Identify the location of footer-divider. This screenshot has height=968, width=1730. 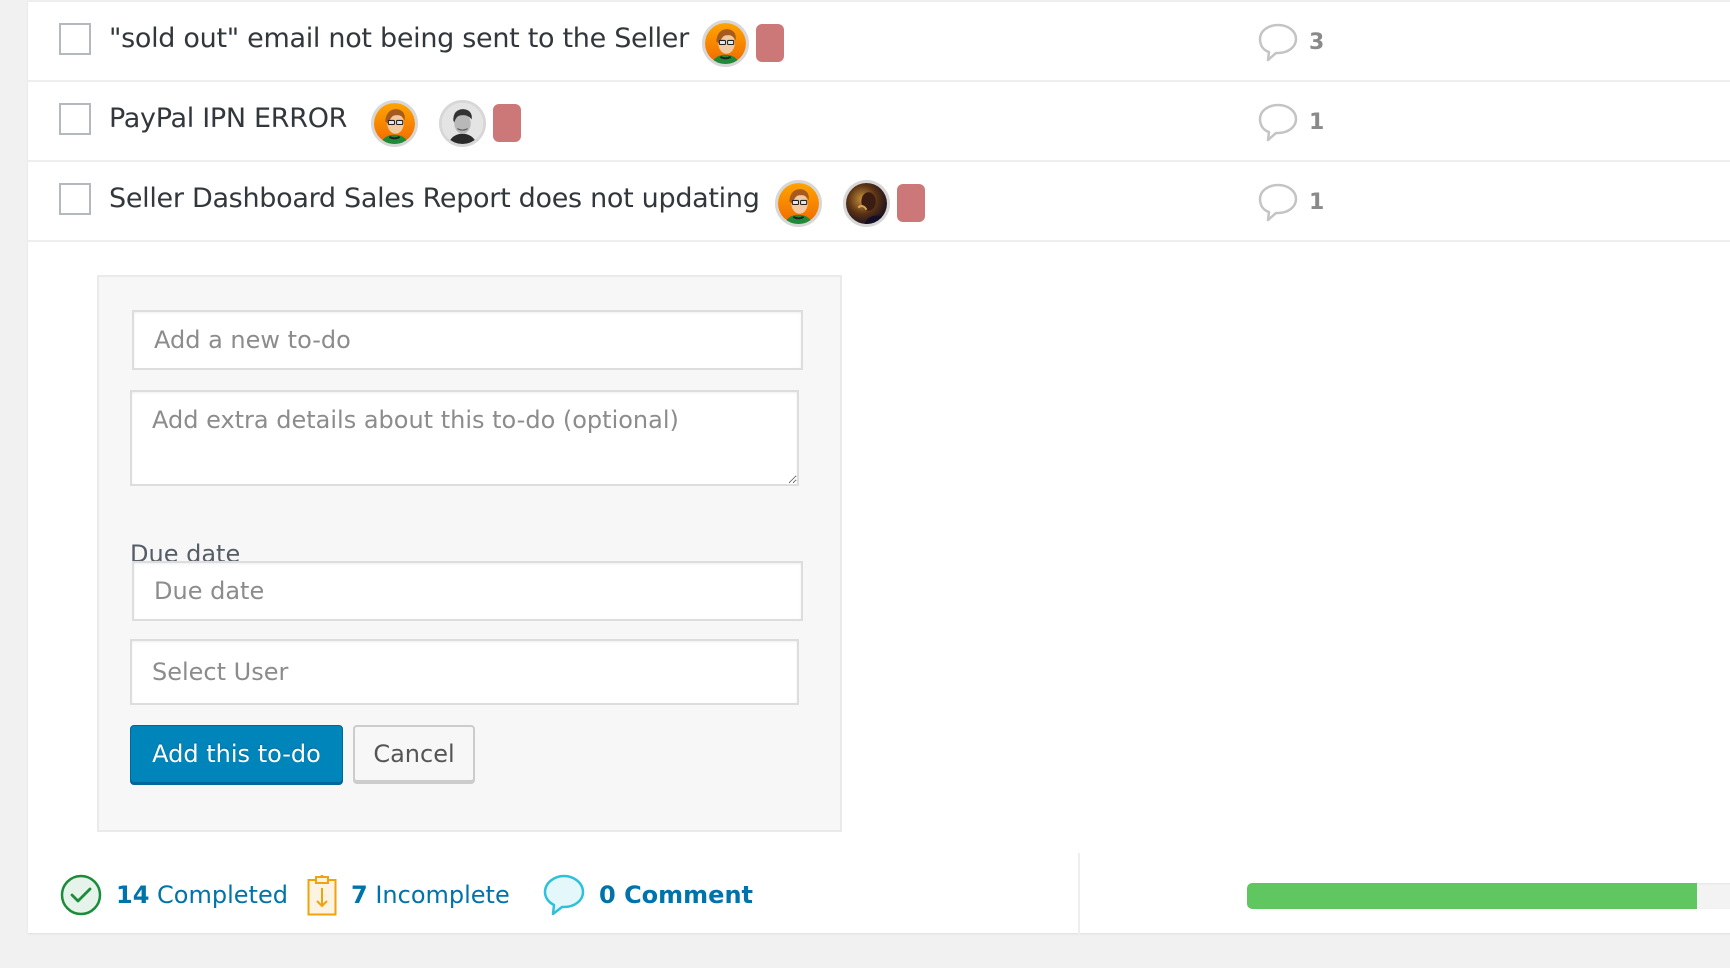
(1079, 894).